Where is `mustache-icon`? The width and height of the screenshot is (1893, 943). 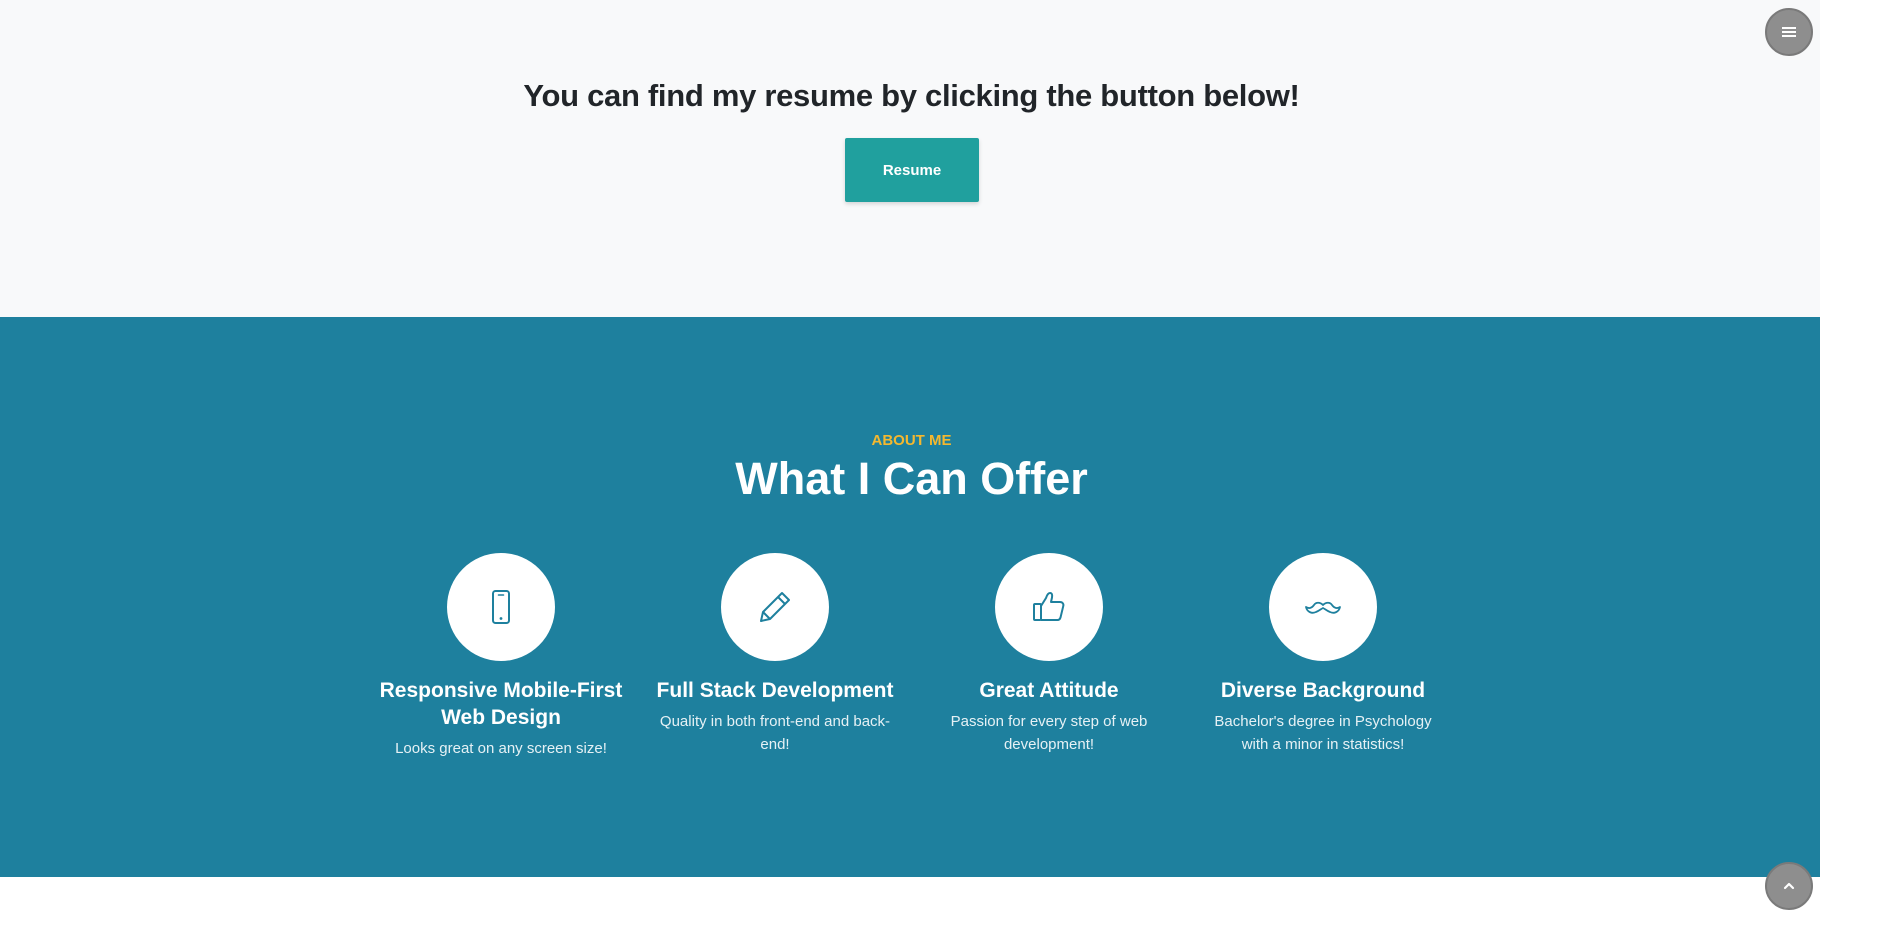 mustache-icon is located at coordinates (1323, 607).